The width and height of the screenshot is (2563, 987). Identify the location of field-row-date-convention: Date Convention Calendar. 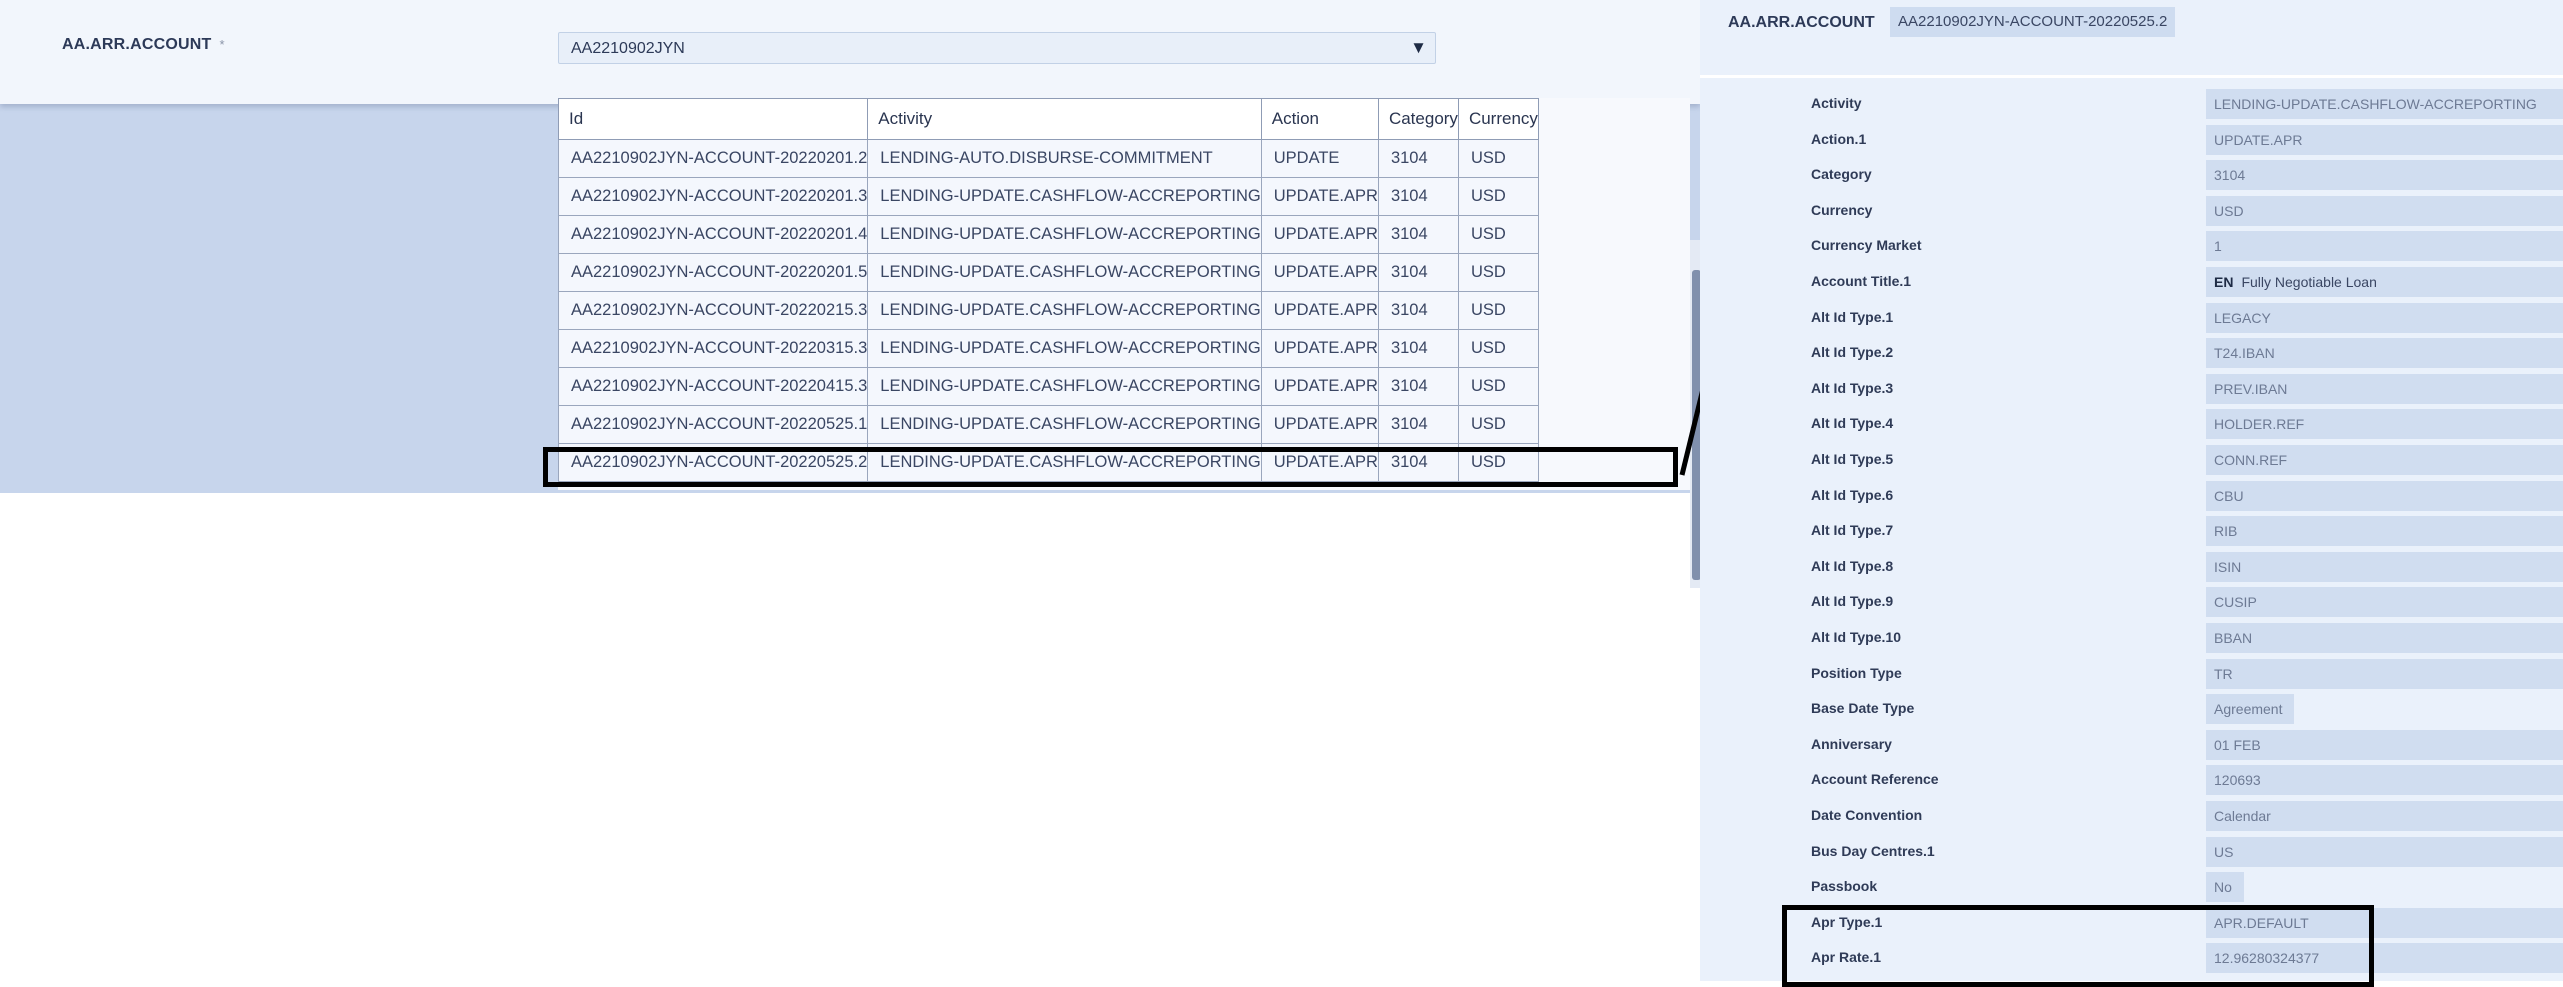
(2131, 817).